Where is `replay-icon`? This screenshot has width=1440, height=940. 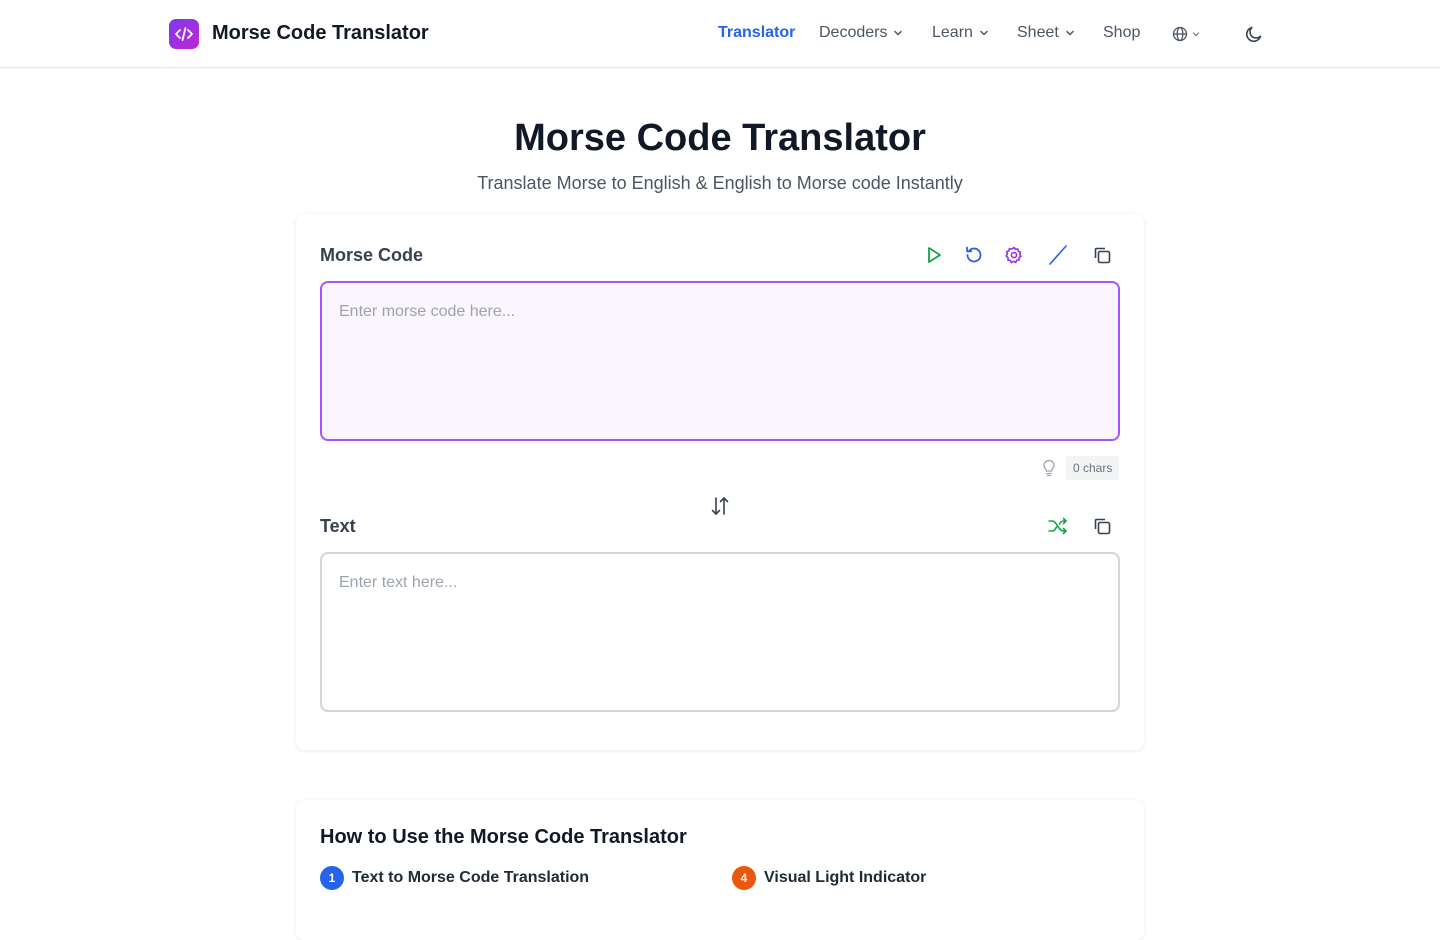 replay-icon is located at coordinates (974, 254).